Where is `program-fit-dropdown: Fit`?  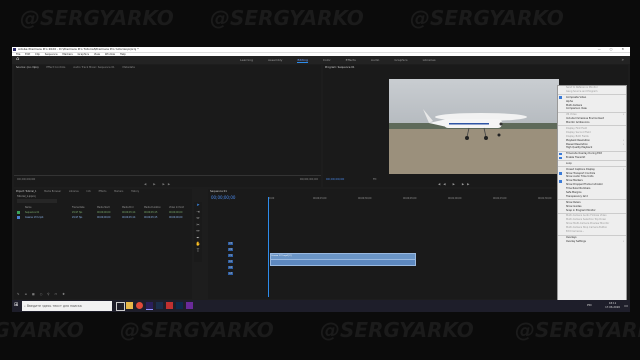
program-fit-dropdown: Fit is located at coordinates (375, 179).